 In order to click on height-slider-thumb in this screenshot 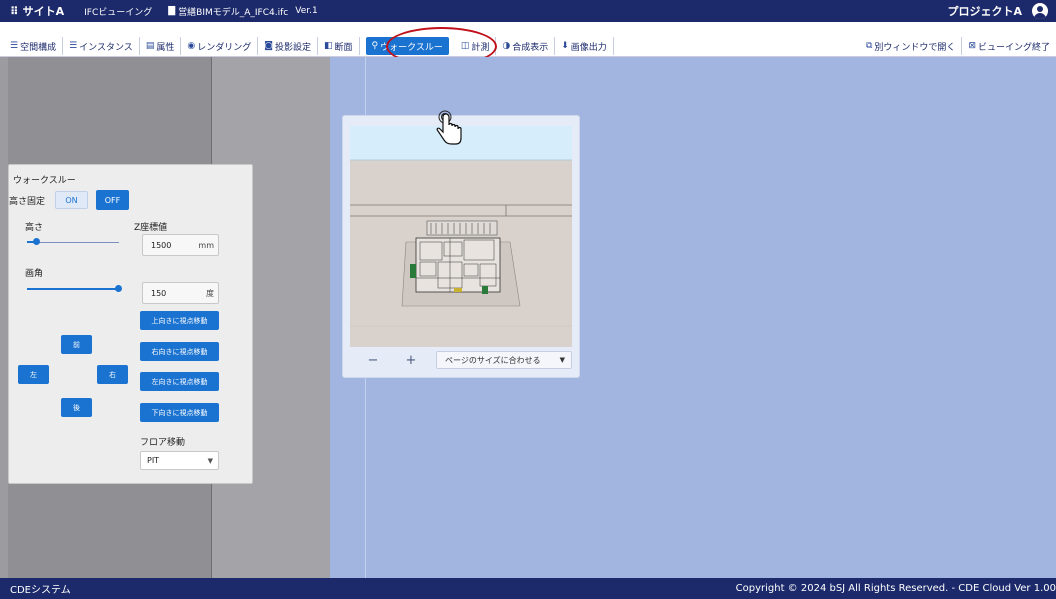, I will do `click(37, 241)`.